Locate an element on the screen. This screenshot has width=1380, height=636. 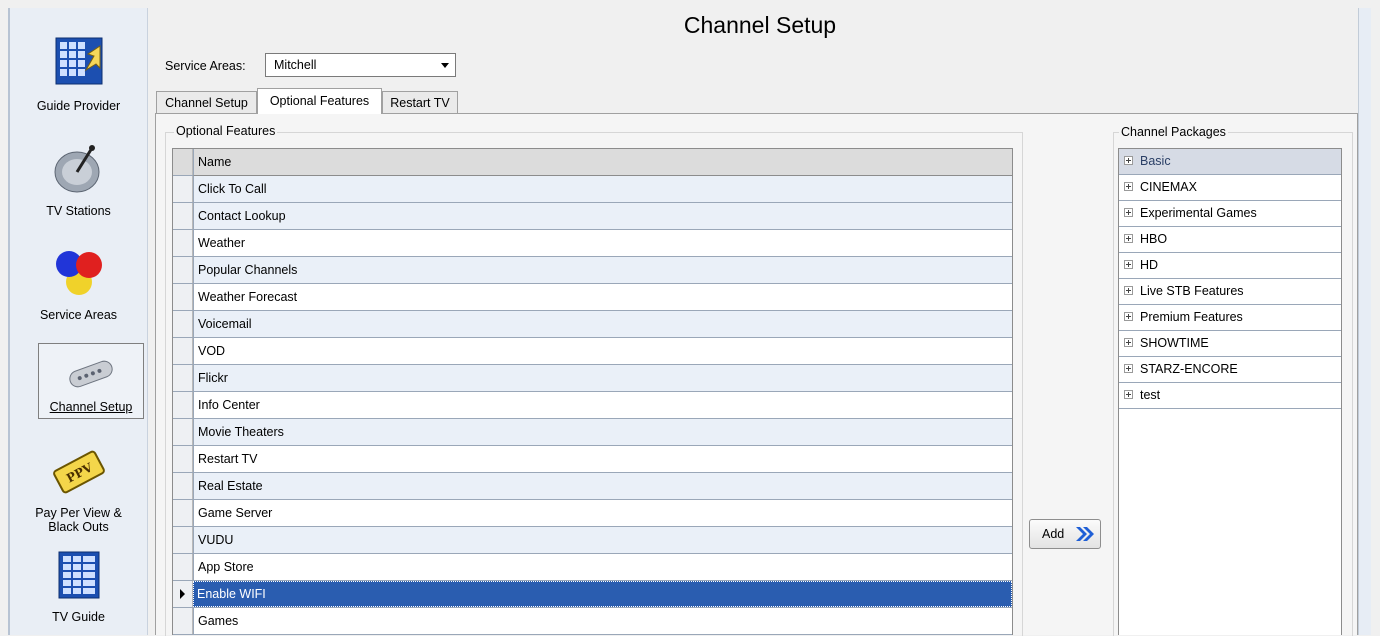
table-cell: Flickr is located at coordinates (602, 378).